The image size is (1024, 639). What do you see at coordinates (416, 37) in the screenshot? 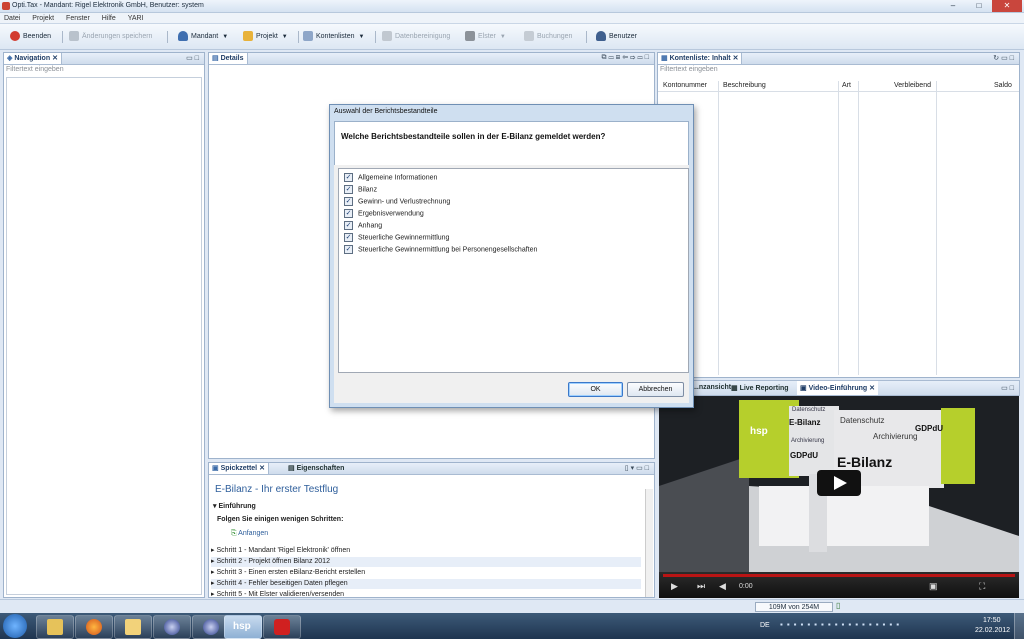
I see `datenbereinigung-button: Datenbereinigung` at bounding box center [416, 37].